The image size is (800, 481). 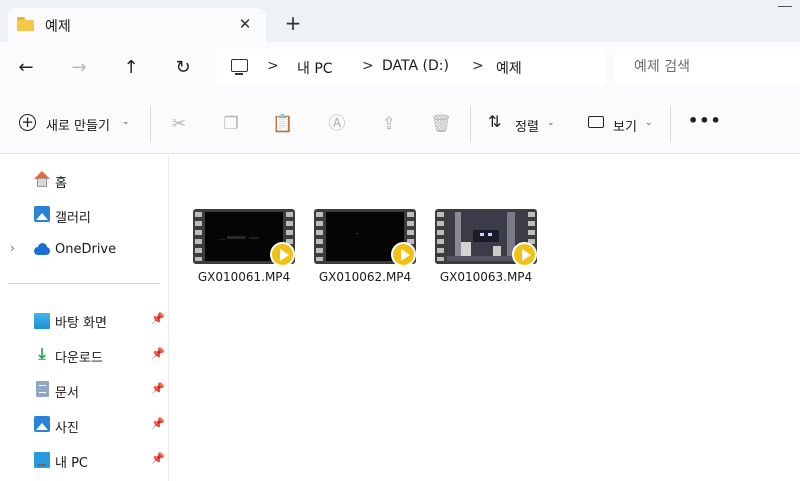 What do you see at coordinates (42, 389) in the screenshot?
I see `documents-icon` at bounding box center [42, 389].